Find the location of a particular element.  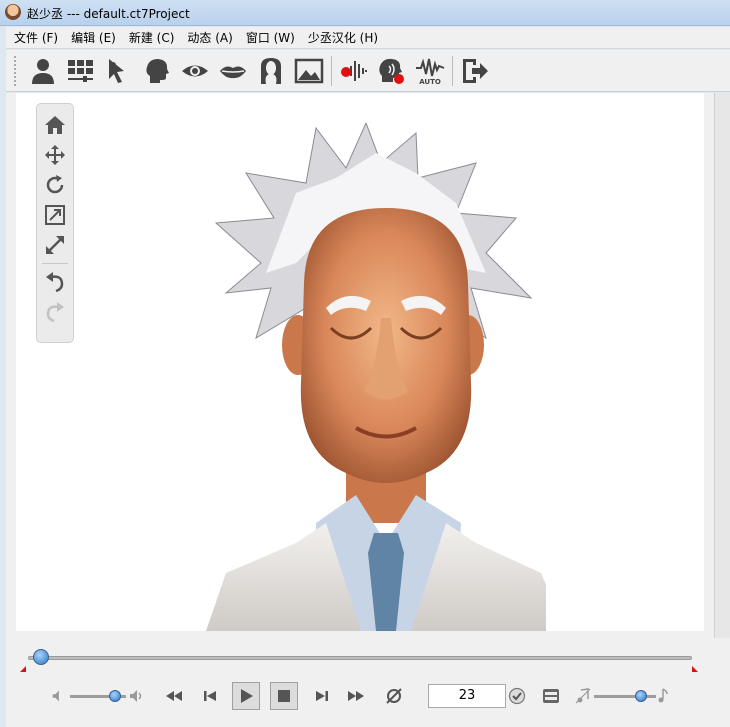

head-icon is located at coordinates (157, 70).